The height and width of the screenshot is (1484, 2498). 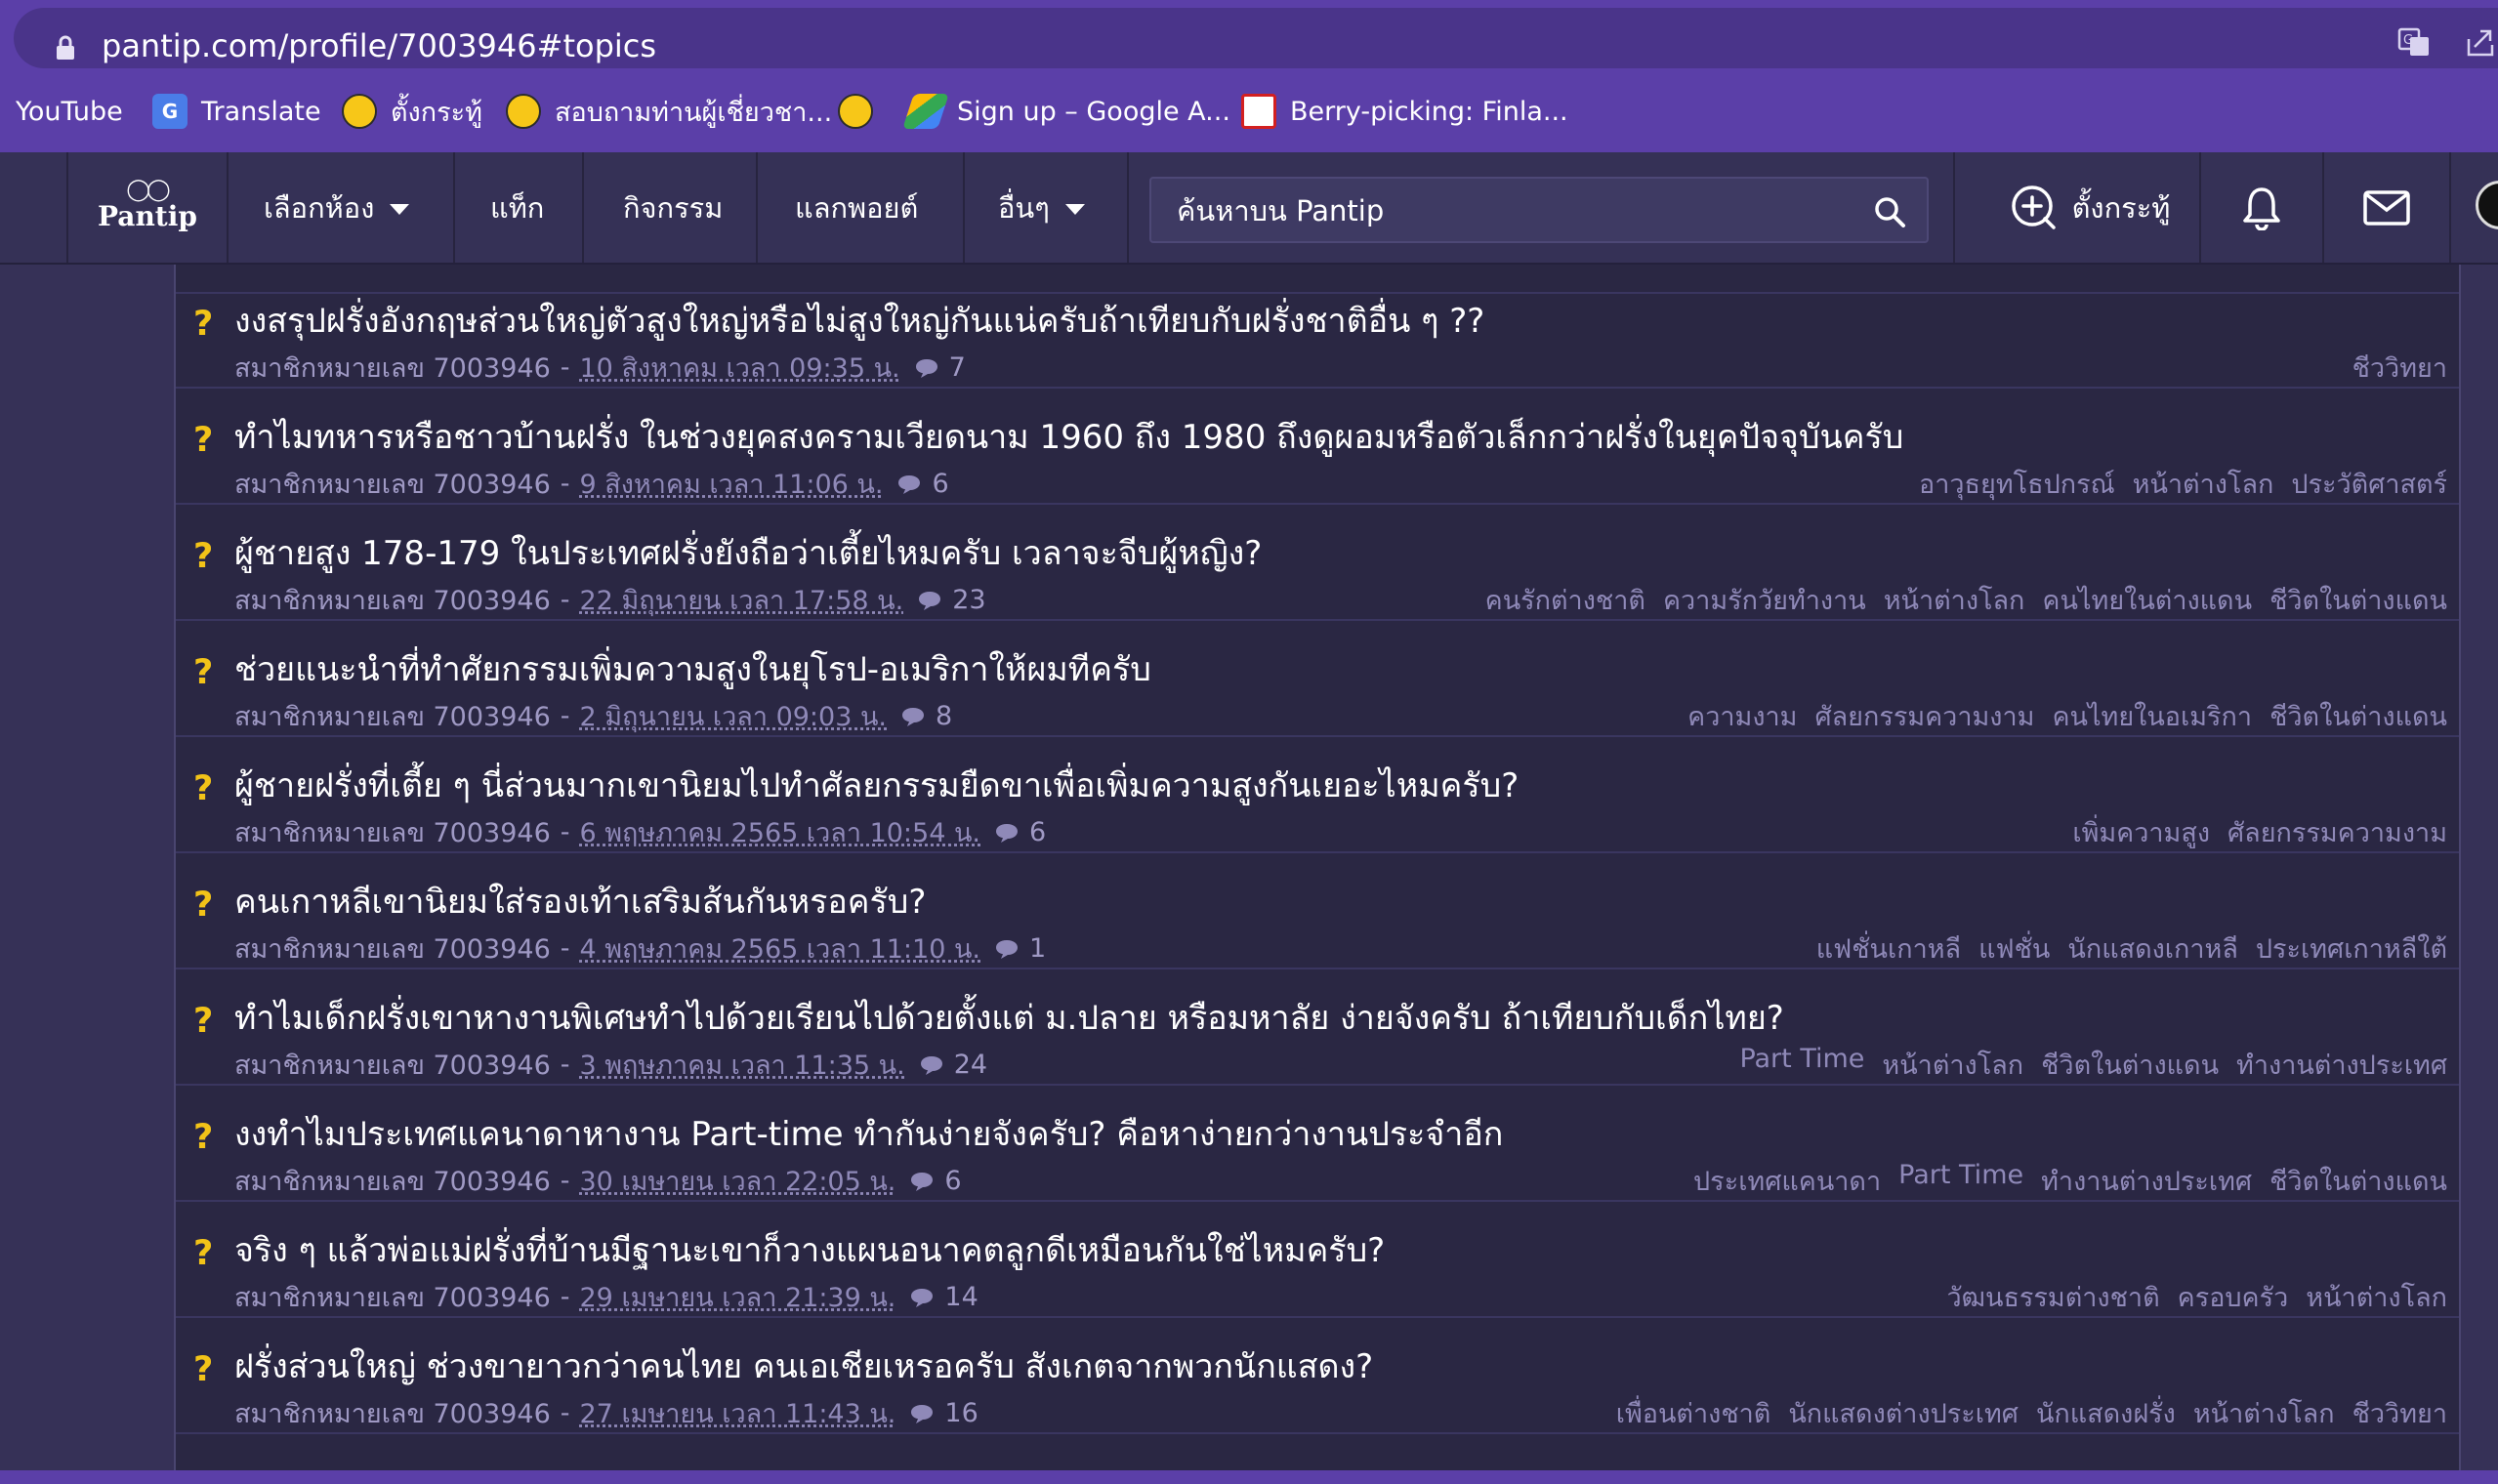 What do you see at coordinates (1889, 212) in the screenshot?
I see `search-icon` at bounding box center [1889, 212].